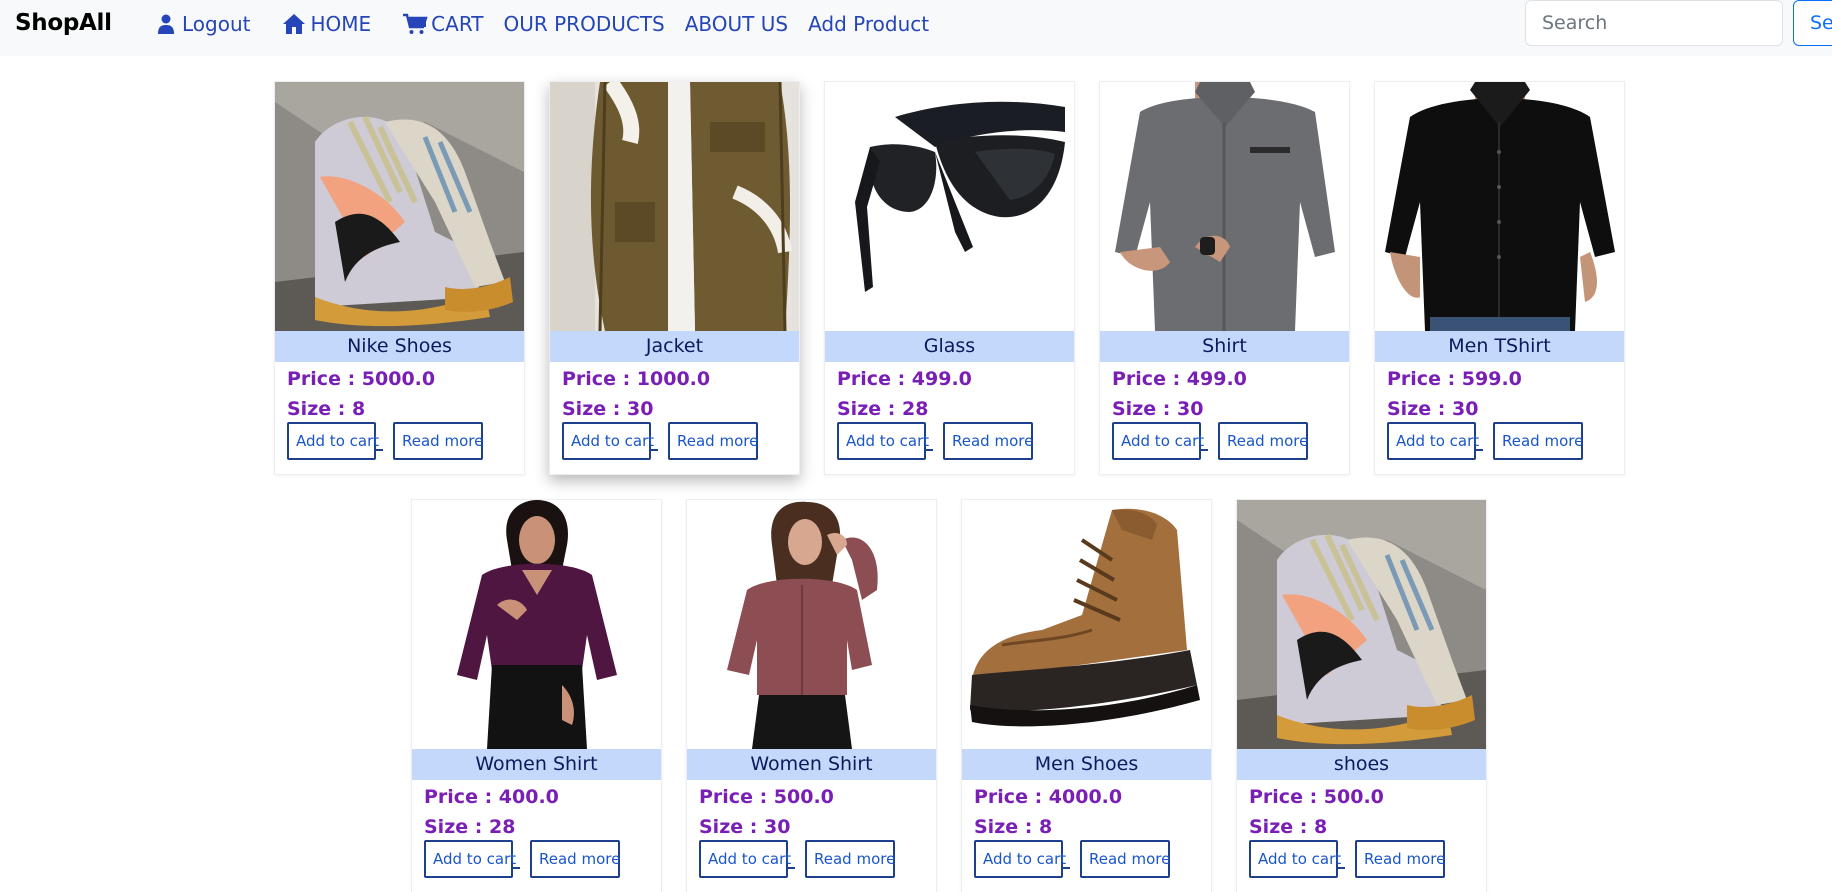 The image size is (1832, 892). I want to click on product-title: Men TShirt, so click(1499, 346).